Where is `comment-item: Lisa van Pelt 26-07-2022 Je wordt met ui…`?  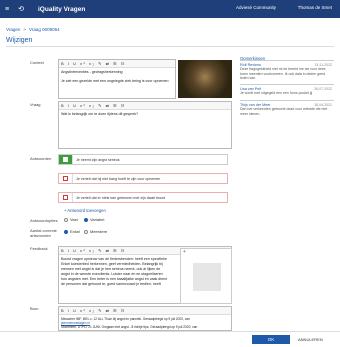 comment-item: Lisa van Pelt 26-07-2022 Je wordt met ui… is located at coordinates (287, 90).